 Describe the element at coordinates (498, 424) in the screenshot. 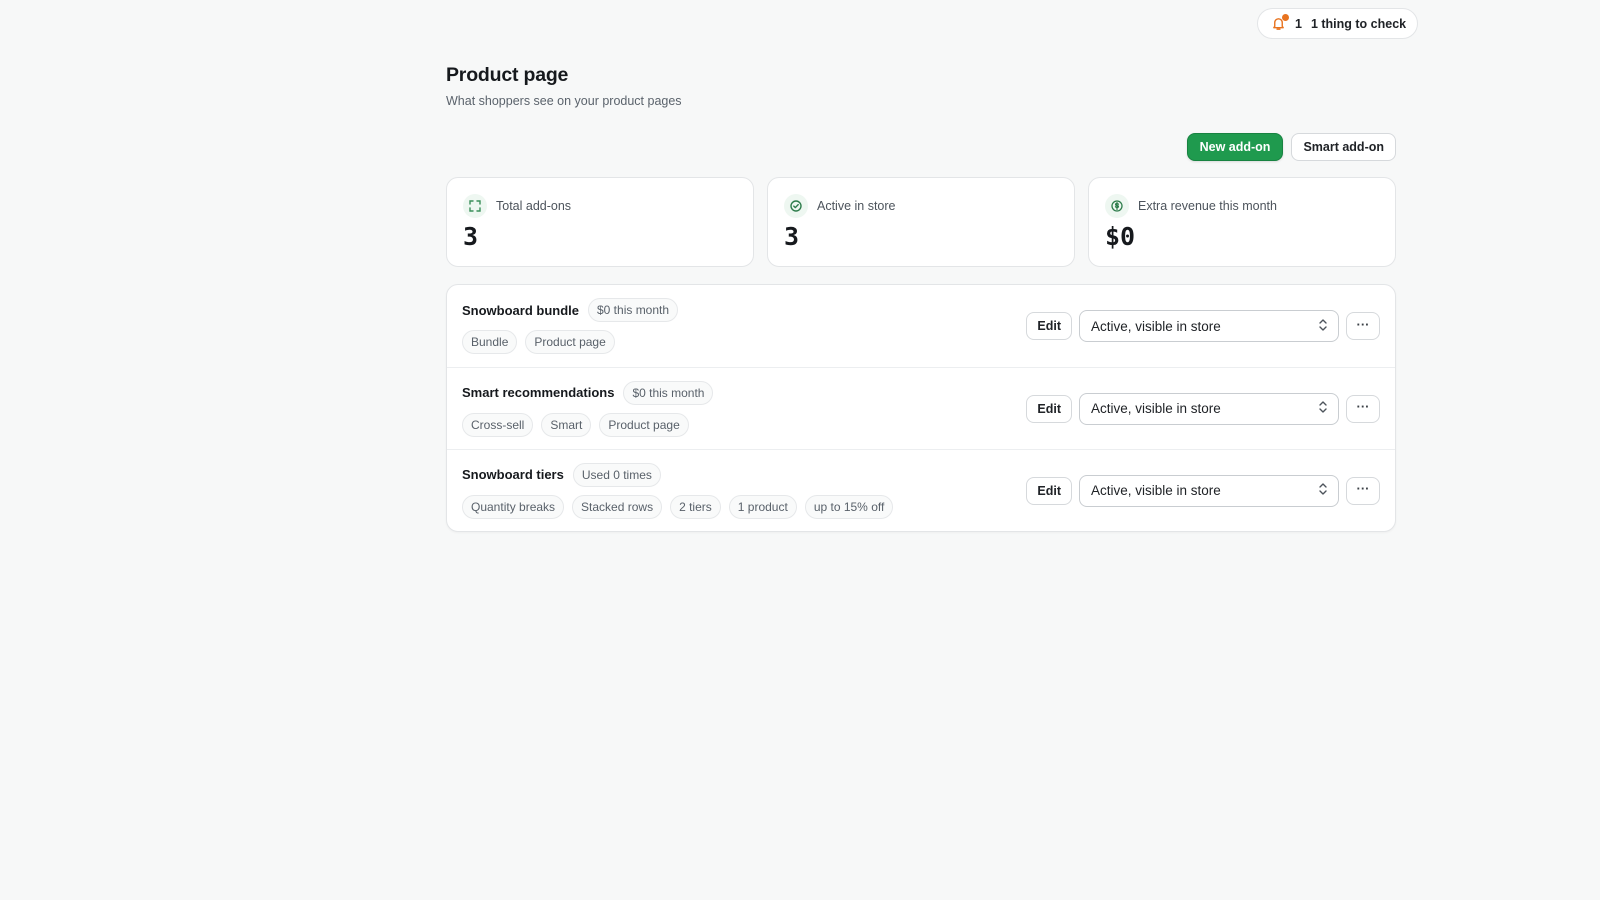

I see `tag: Cross-sell` at that location.